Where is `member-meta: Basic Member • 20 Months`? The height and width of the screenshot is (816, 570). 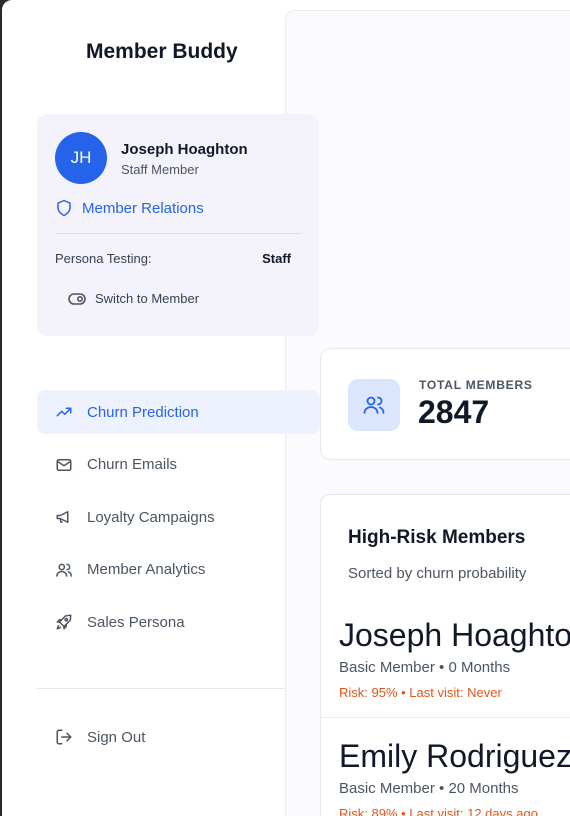
member-meta: Basic Member • 20 Months is located at coordinates (429, 788).